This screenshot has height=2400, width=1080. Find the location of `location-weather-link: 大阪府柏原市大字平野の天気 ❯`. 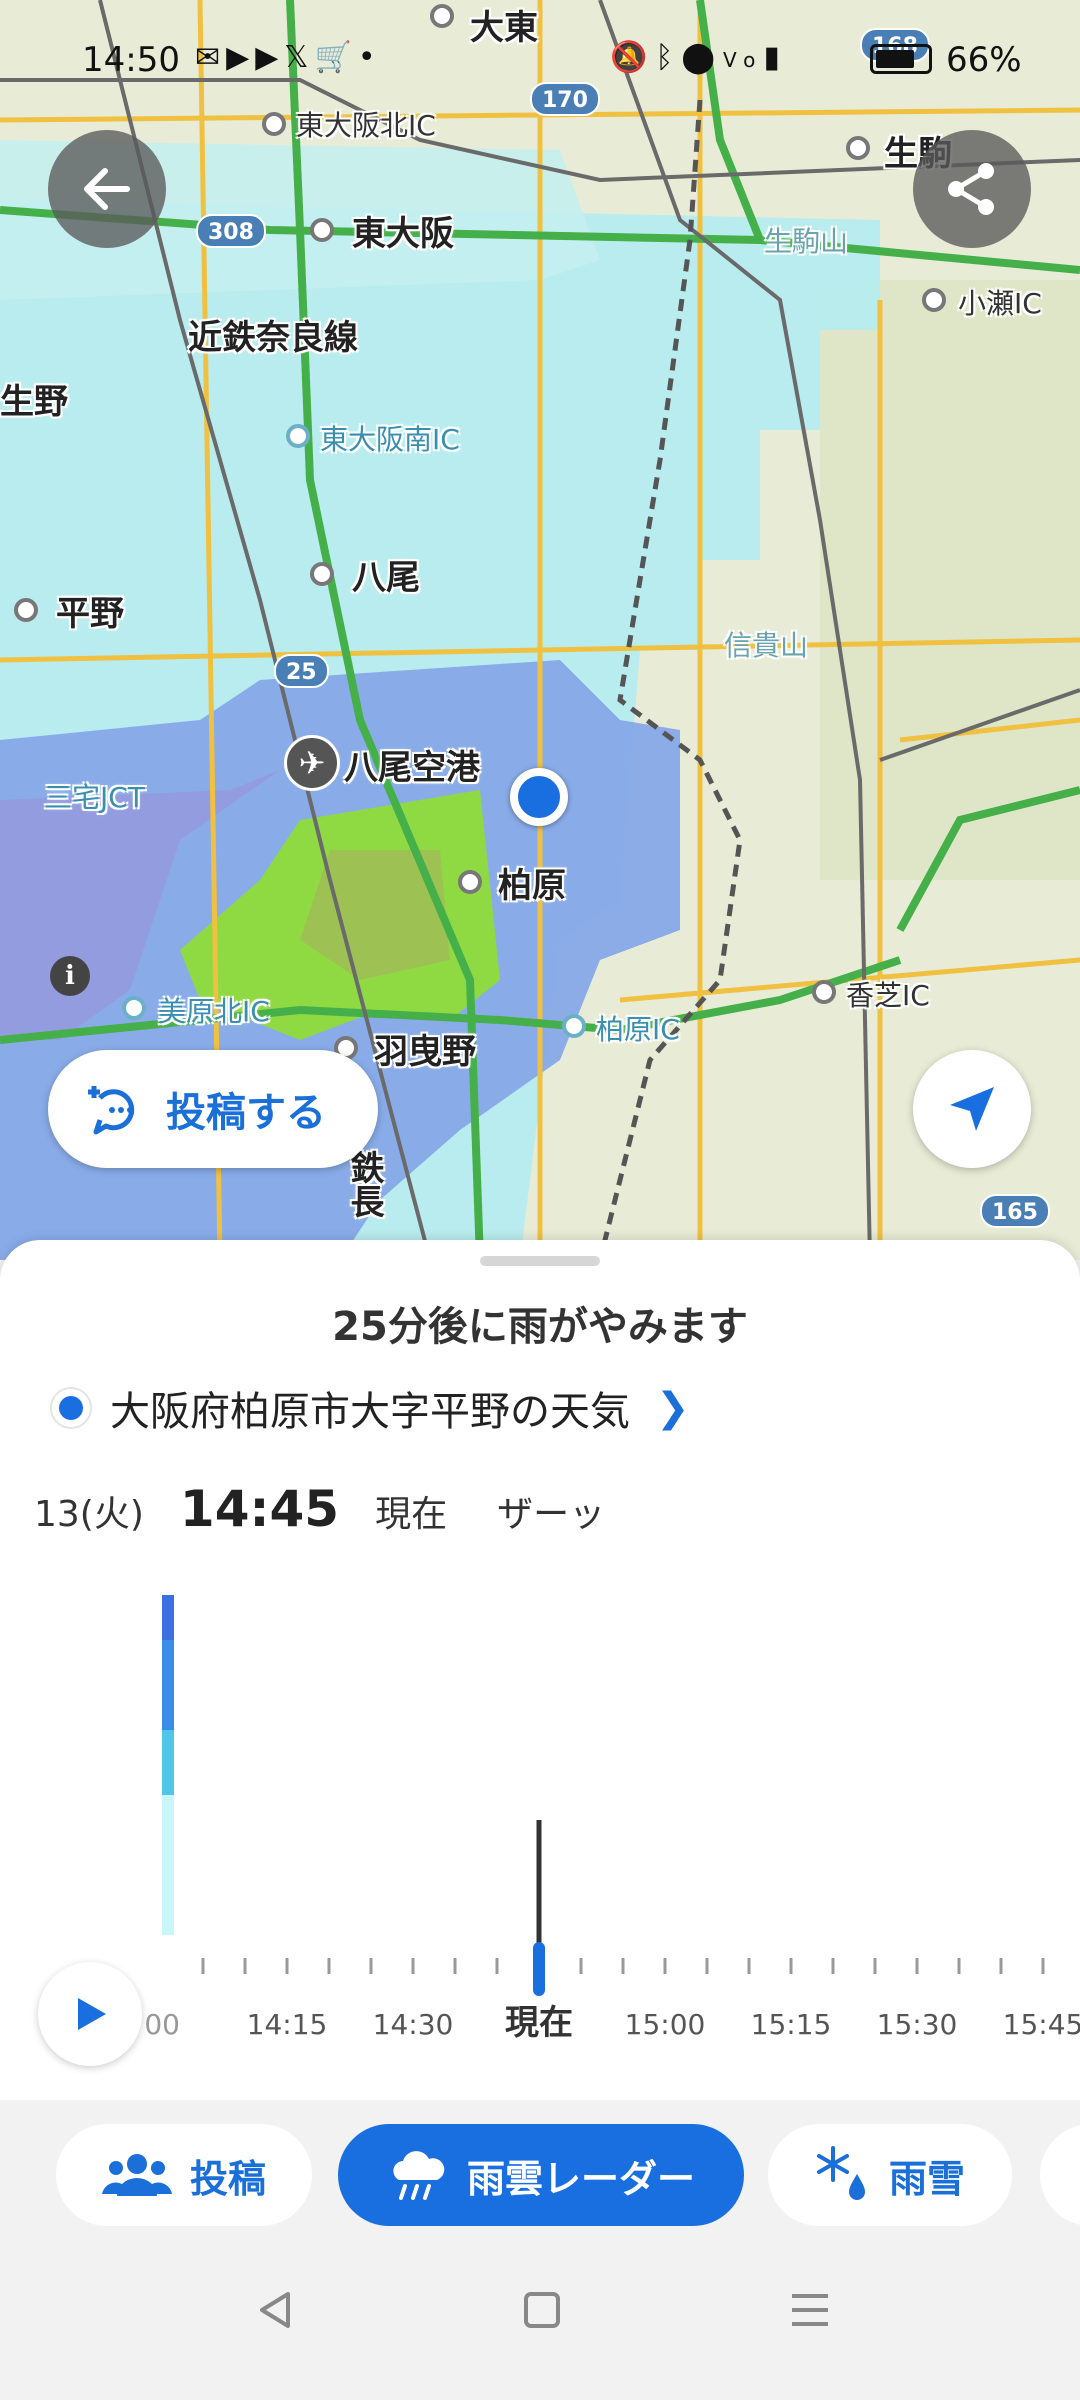

location-weather-link: 大阪府柏原市大字平野の天気 ❯ is located at coordinates (370, 1408).